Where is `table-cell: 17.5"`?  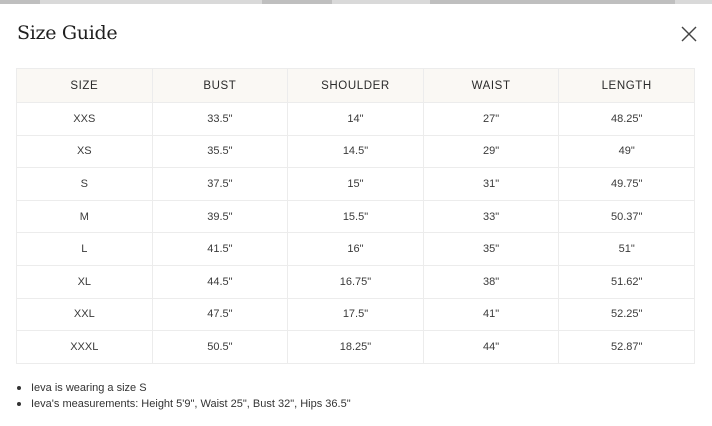
table-cell: 17.5" is located at coordinates (355, 314).